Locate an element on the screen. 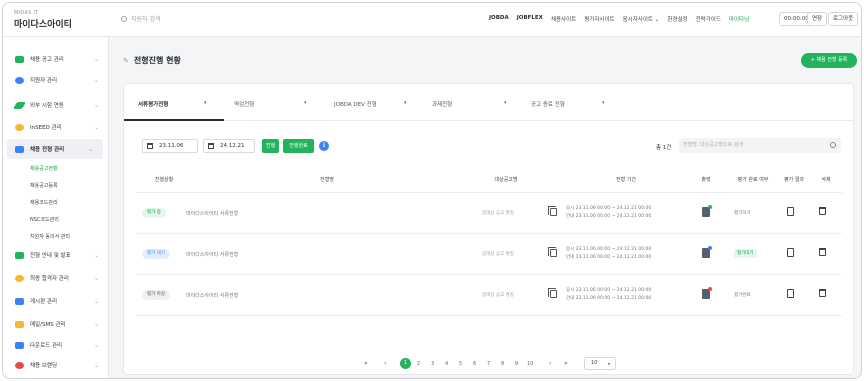  mail-icon is located at coordinates (19, 324).